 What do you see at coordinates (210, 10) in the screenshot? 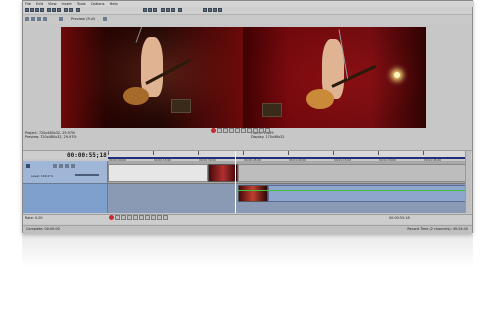
I see `overlay-icon` at bounding box center [210, 10].